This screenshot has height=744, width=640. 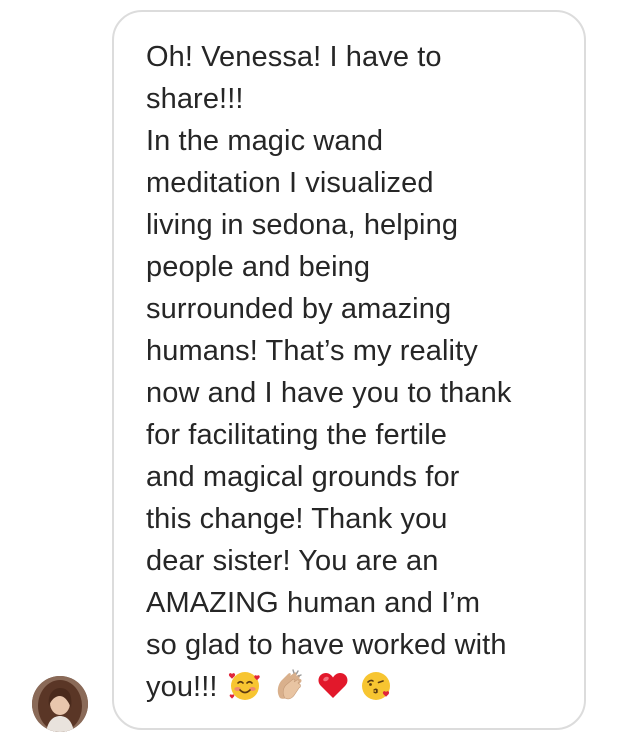 I want to click on message-line: surrounded by amazing, so click(x=299, y=309).